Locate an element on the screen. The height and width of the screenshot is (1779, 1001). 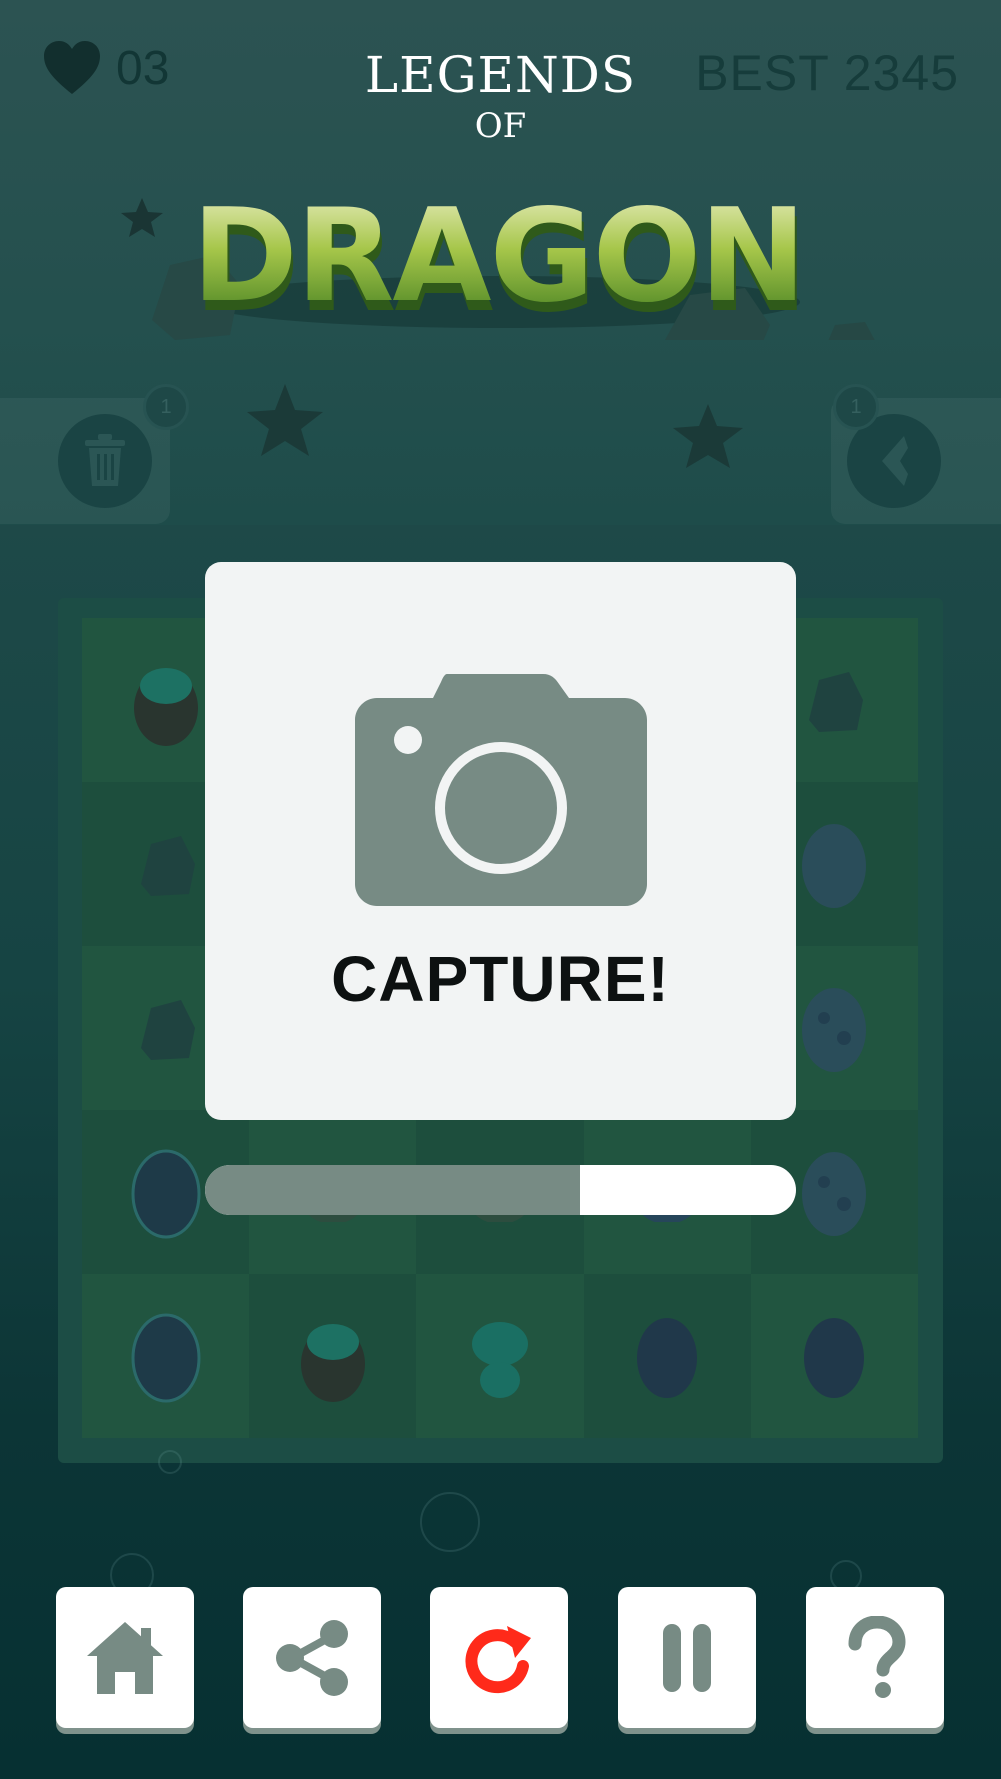
home-button is located at coordinates (125, 1657).